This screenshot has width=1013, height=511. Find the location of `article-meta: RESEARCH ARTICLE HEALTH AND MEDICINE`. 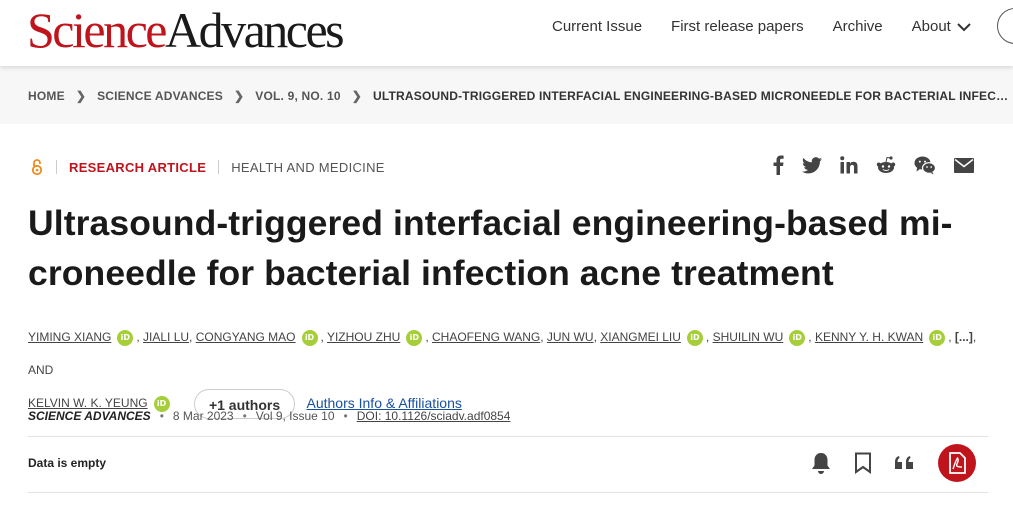

article-meta: RESEARCH ARTICLE HEALTH AND MEDICINE is located at coordinates (206, 167).